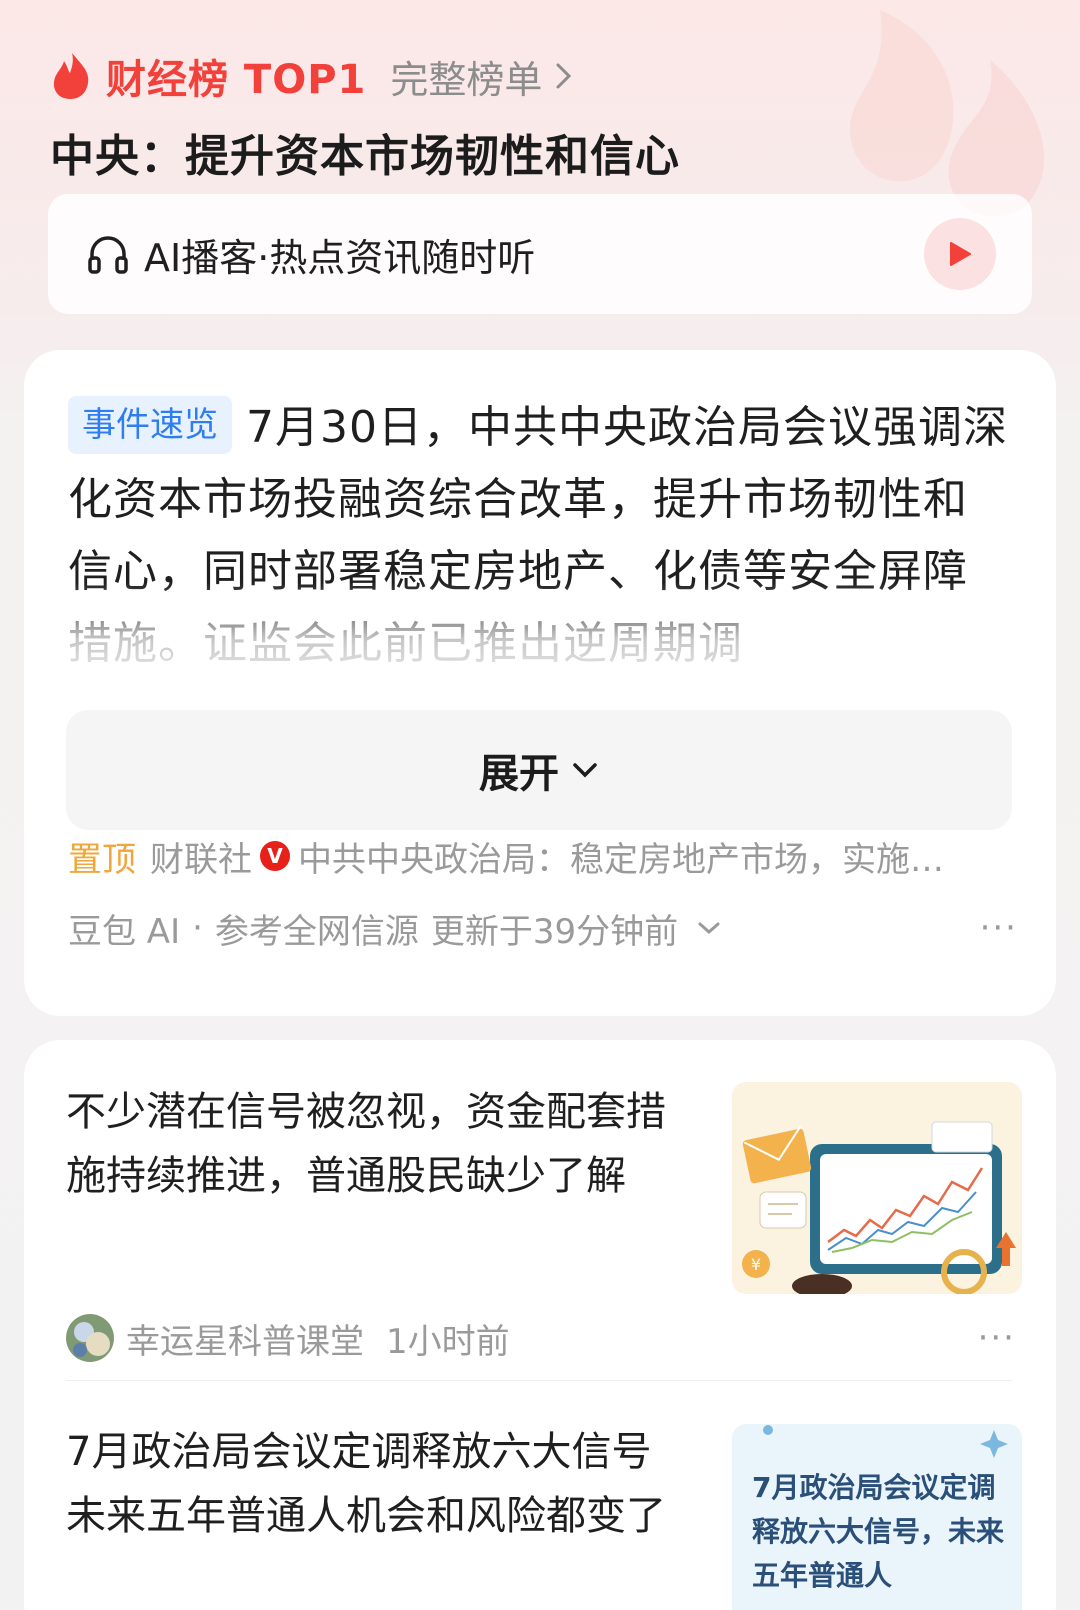 Image resolution: width=1080 pixels, height=1610 pixels. I want to click on hot-list-row: 财经榜 TOP1 完整榜单, so click(540, 76).